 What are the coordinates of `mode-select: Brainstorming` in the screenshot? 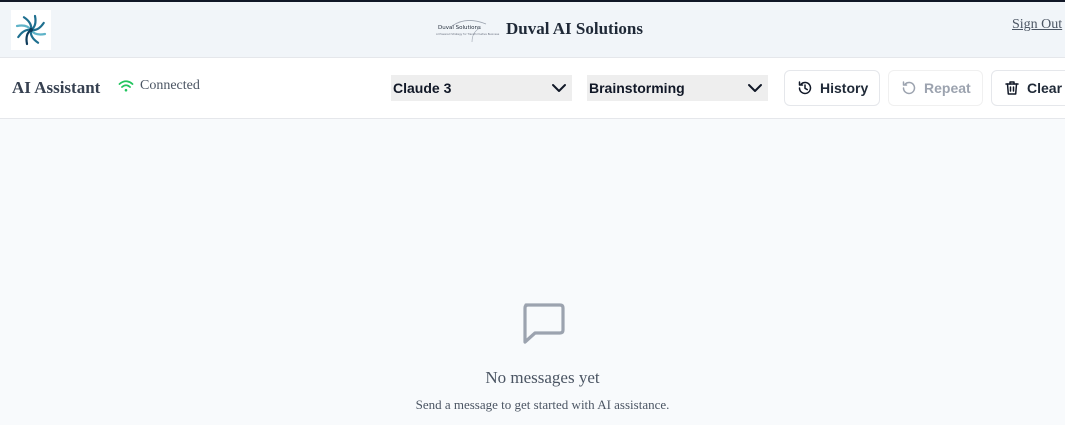 It's located at (677, 88).